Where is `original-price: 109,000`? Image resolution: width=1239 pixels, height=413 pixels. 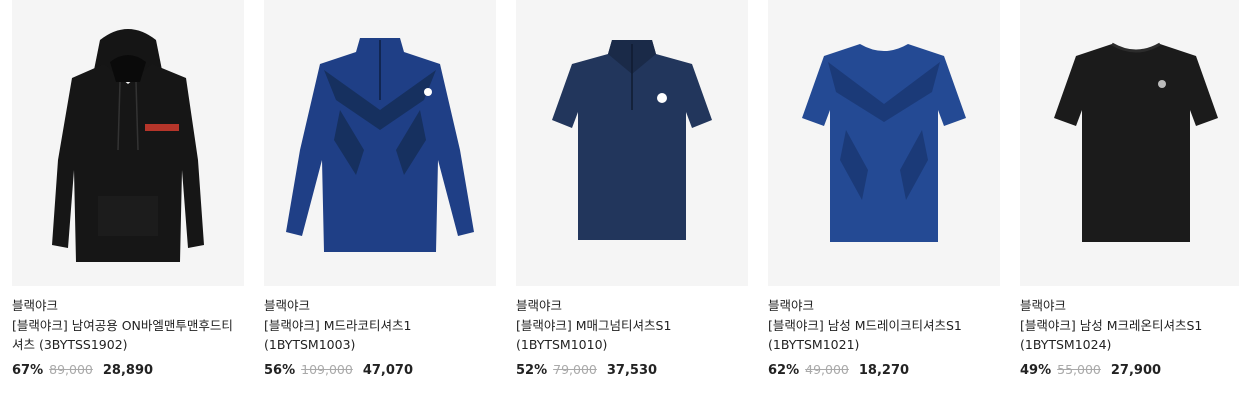
original-price: 109,000 is located at coordinates (327, 369).